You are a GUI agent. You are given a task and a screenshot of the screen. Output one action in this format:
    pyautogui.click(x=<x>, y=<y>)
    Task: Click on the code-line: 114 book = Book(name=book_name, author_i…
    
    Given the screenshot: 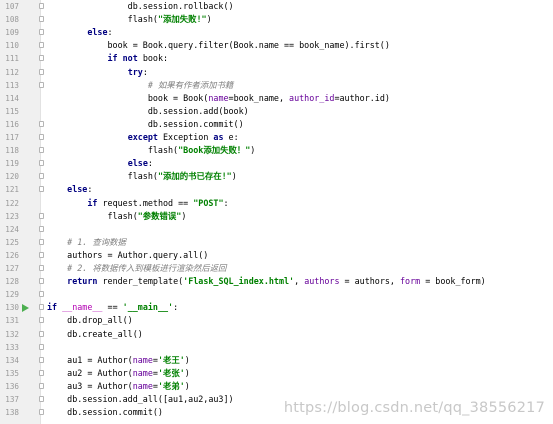 What is the action you would take?
    pyautogui.click(x=276, y=98)
    